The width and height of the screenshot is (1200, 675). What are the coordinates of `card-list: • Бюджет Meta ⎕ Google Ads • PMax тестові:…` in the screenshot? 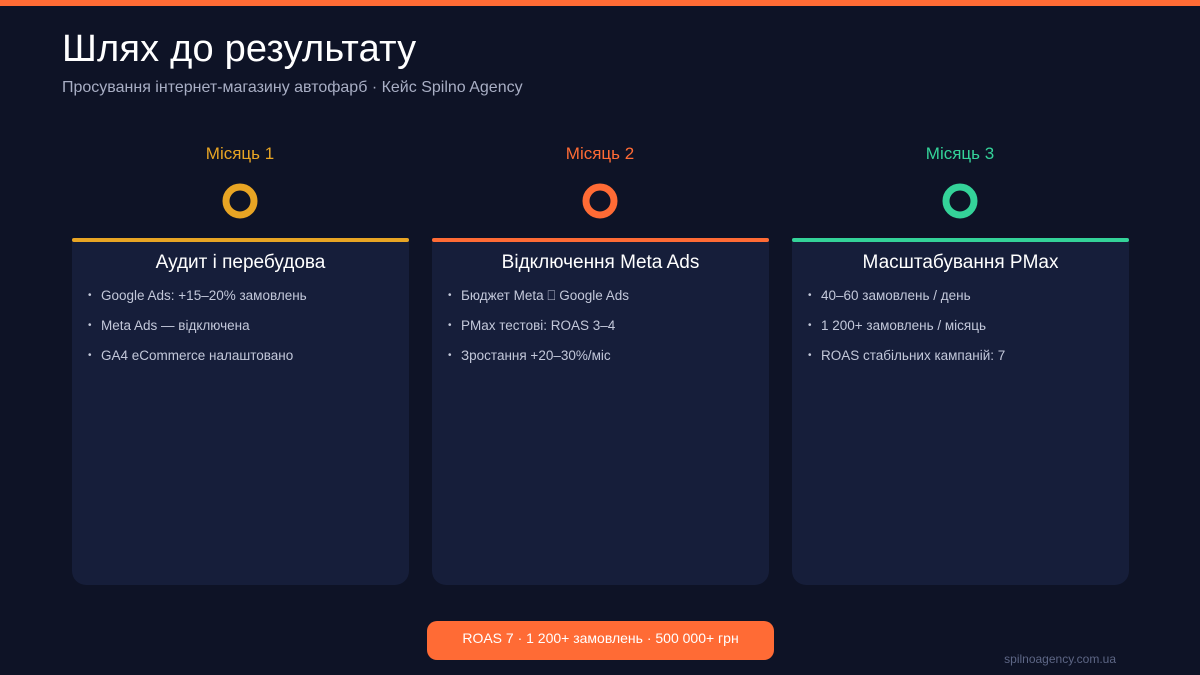 It's located at (538, 333).